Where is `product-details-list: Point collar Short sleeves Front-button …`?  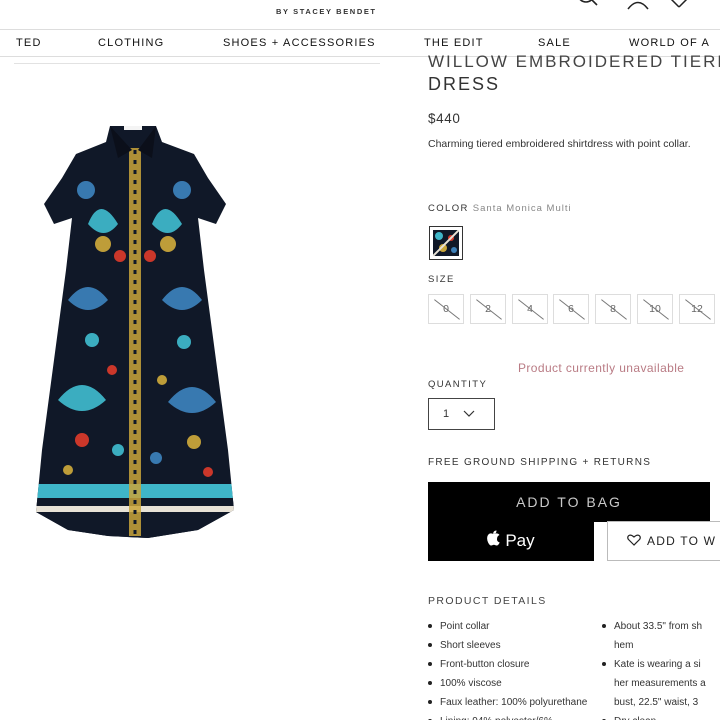 product-details-list: Point collar Short sleeves Front-button … is located at coordinates (507, 668).